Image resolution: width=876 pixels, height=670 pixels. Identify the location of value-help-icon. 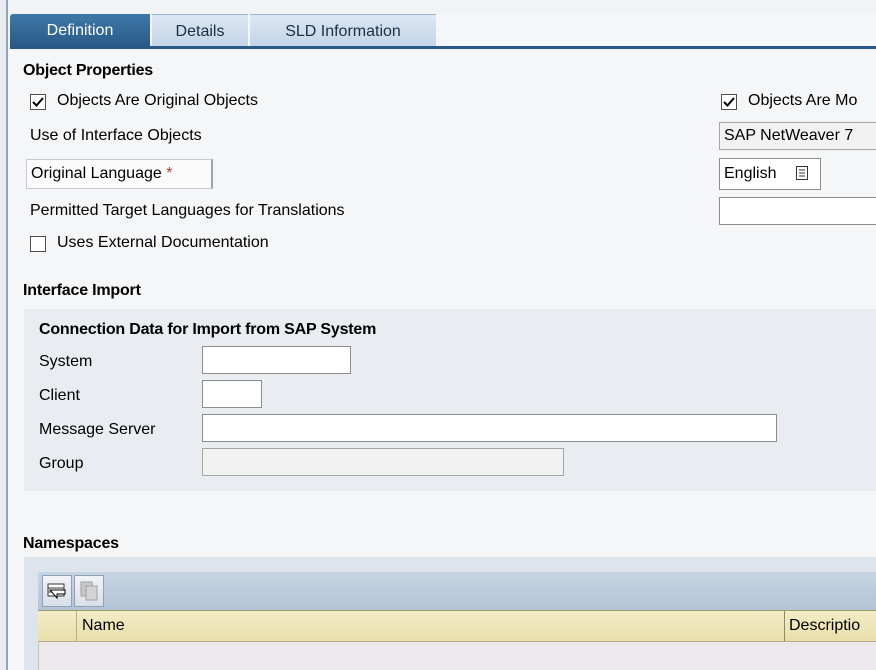
(802, 173).